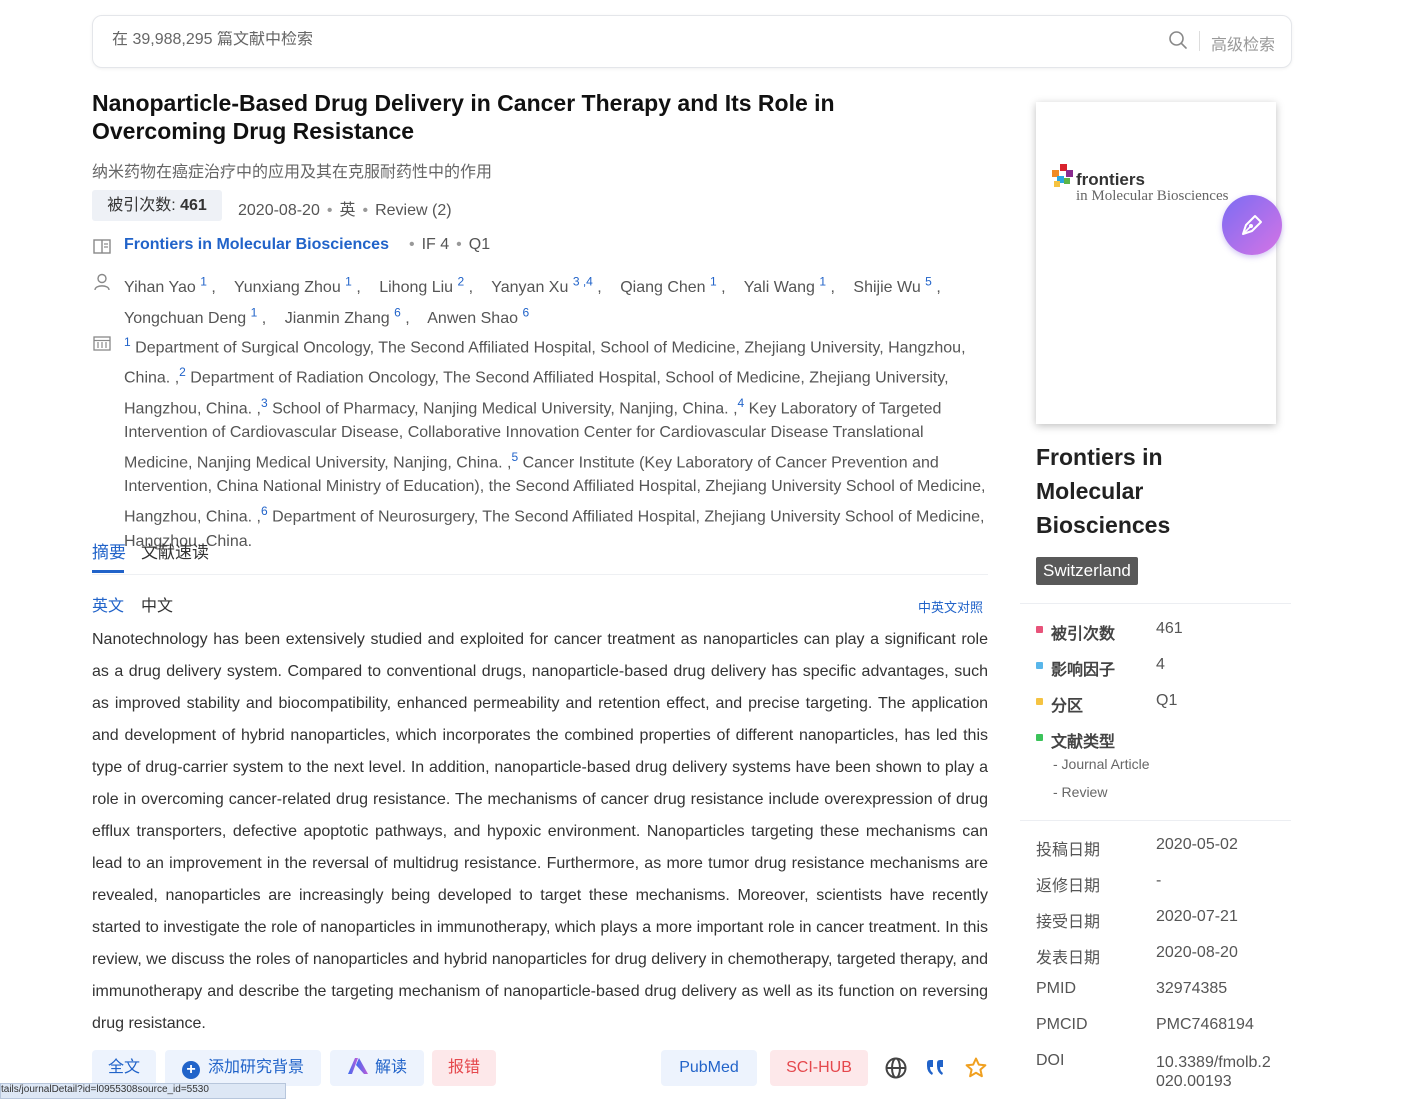 The image size is (1419, 1099). What do you see at coordinates (127, 342) in the screenshot?
I see `affiliation-number: 1` at bounding box center [127, 342].